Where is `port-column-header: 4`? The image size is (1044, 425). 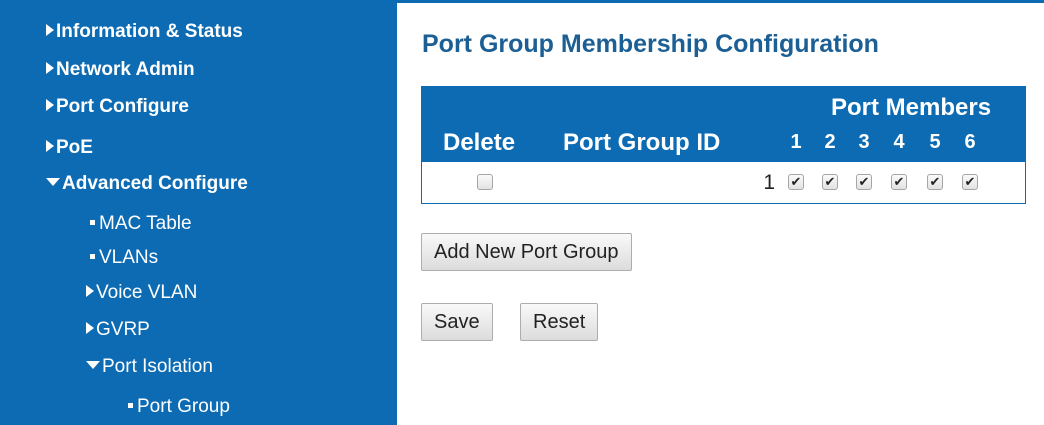
port-column-header: 4 is located at coordinates (899, 142).